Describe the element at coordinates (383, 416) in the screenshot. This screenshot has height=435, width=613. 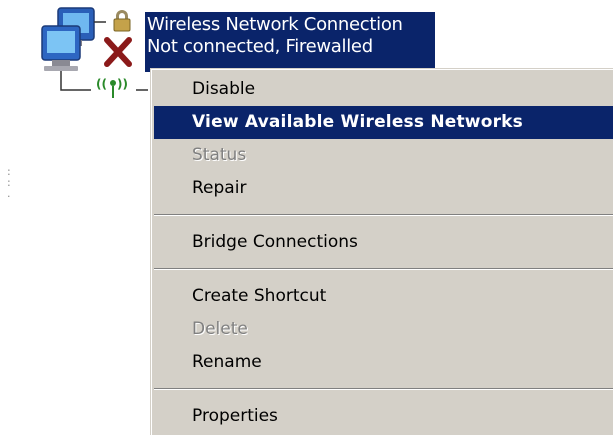
I see `menu-item-properties: Properties` at that location.